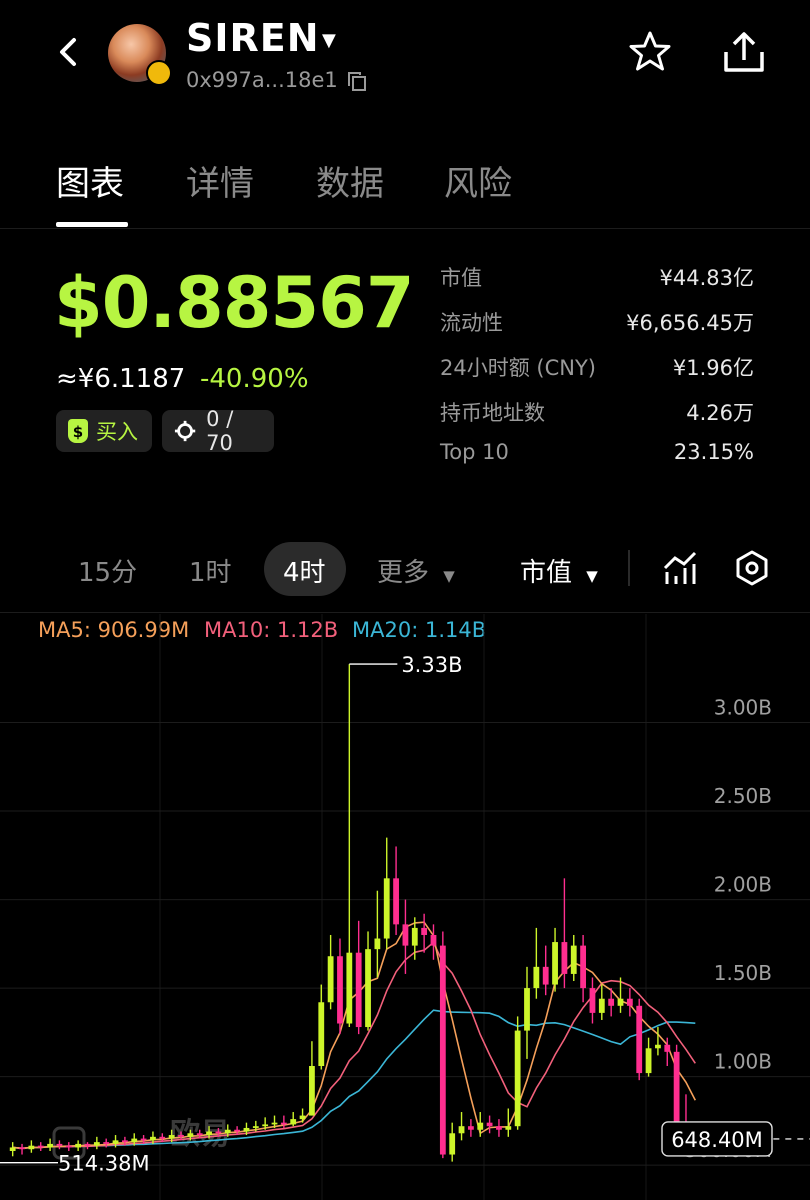 Image resolution: width=810 pixels, height=1200 pixels. I want to click on y-tick-label: 2.50B, so click(743, 796).